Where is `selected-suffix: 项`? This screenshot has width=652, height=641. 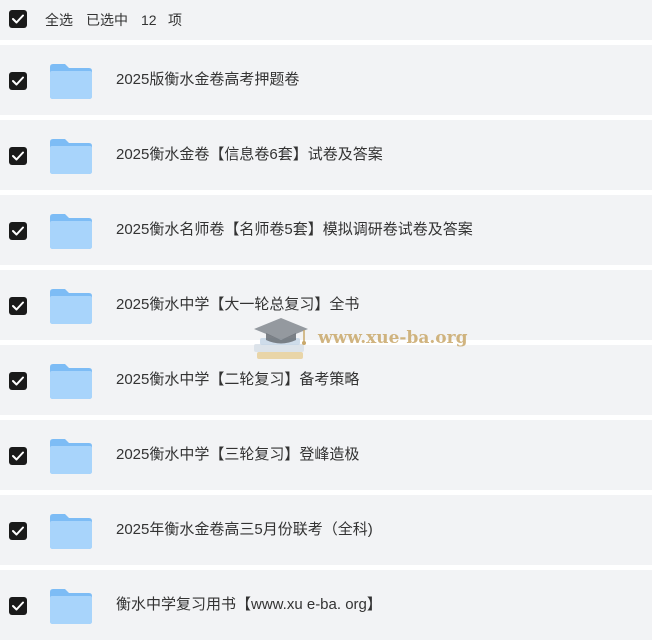
selected-suffix: 项 is located at coordinates (175, 20).